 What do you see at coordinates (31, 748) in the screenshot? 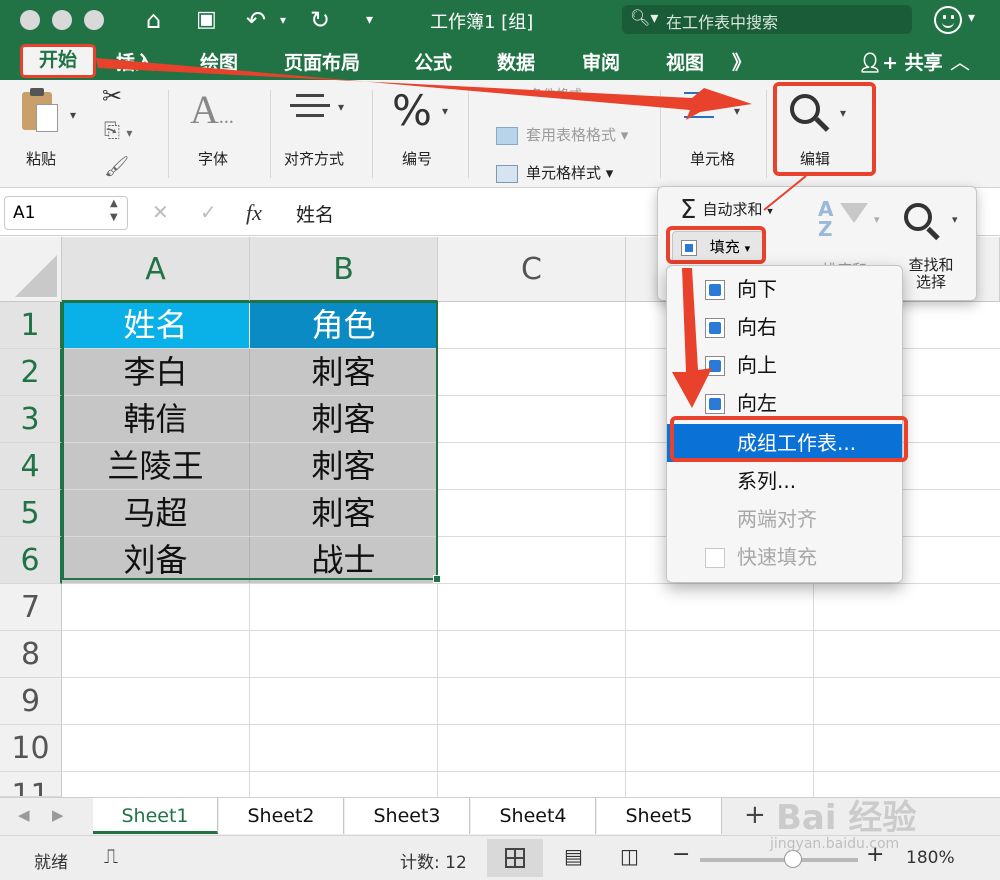
I see `row-header: 10` at bounding box center [31, 748].